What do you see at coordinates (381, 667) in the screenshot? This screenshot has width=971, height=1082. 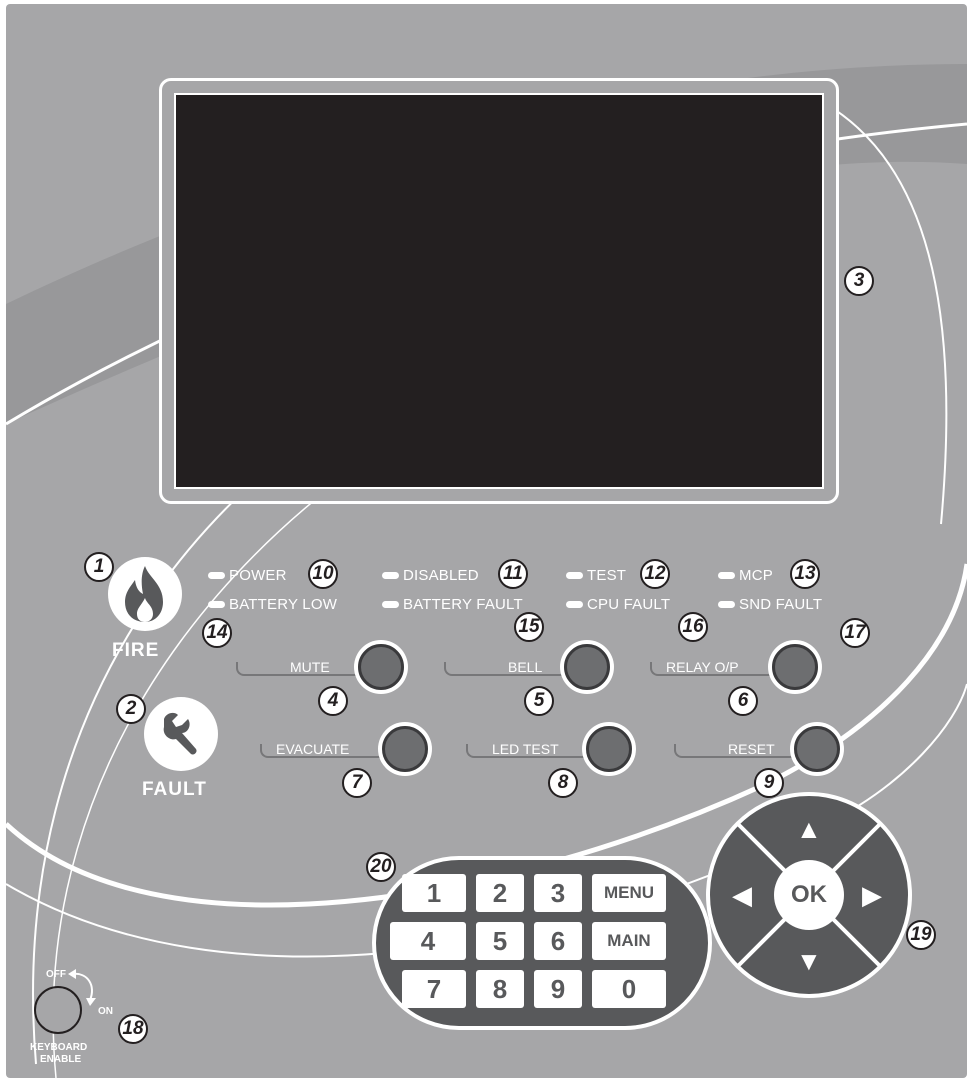 I see `mute-button` at bounding box center [381, 667].